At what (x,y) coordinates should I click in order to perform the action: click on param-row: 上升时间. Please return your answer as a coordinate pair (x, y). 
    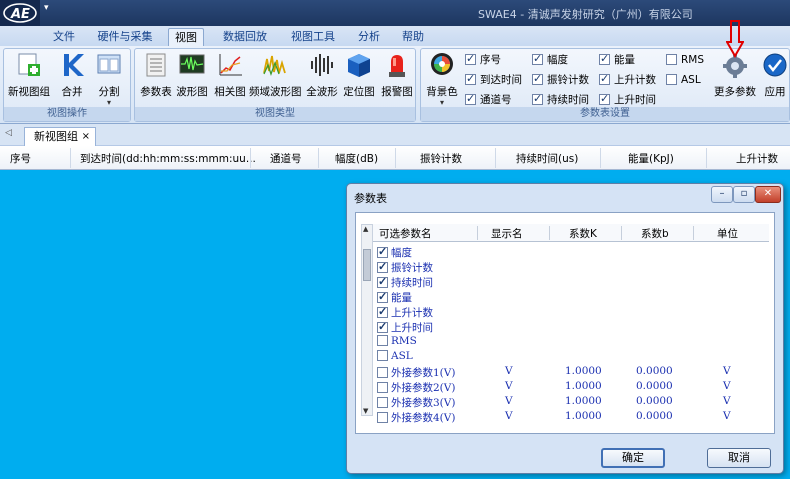
    Looking at the image, I should click on (571, 326).